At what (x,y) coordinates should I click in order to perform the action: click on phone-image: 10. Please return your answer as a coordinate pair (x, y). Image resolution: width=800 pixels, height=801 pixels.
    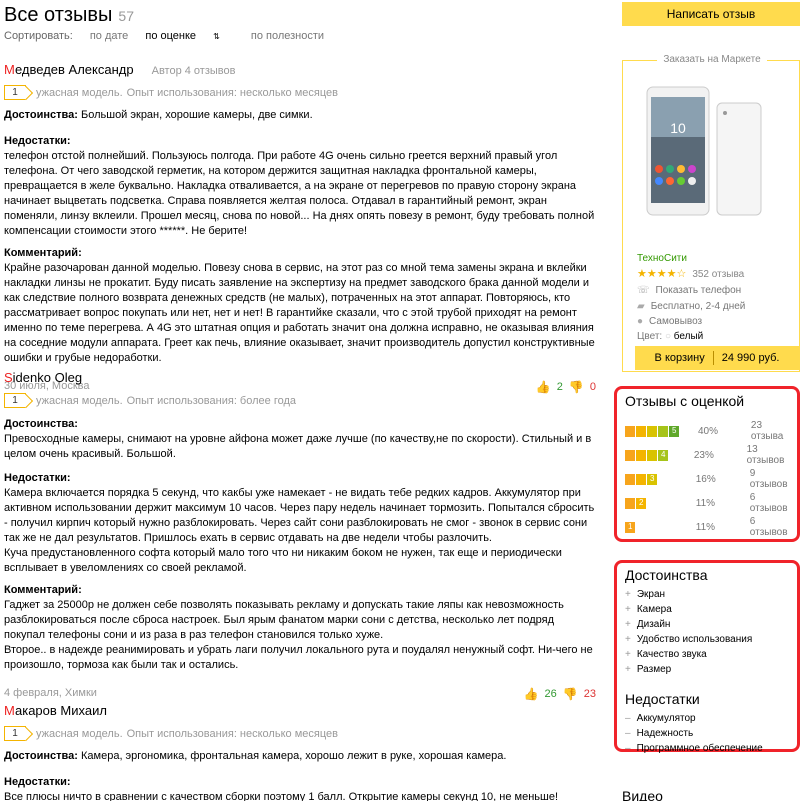
    Looking at the image, I should click on (705, 153).